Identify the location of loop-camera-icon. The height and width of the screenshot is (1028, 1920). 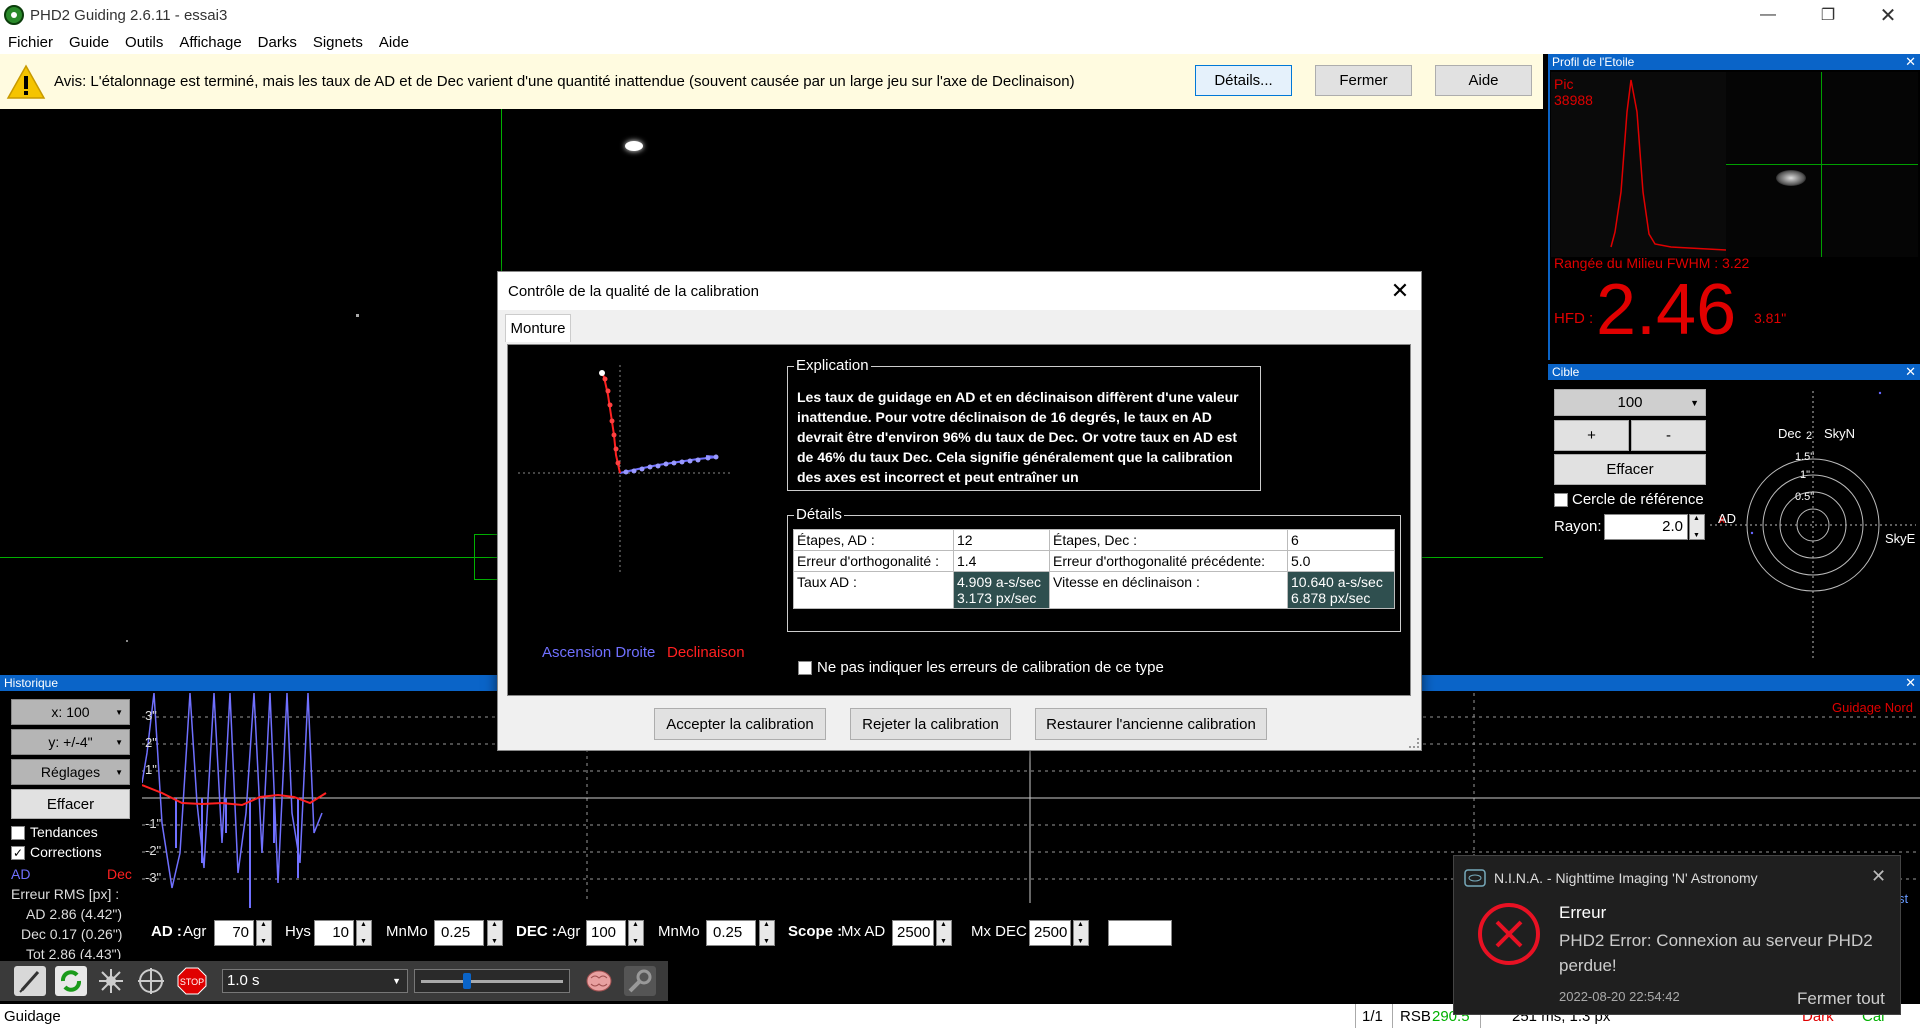
(30, 981).